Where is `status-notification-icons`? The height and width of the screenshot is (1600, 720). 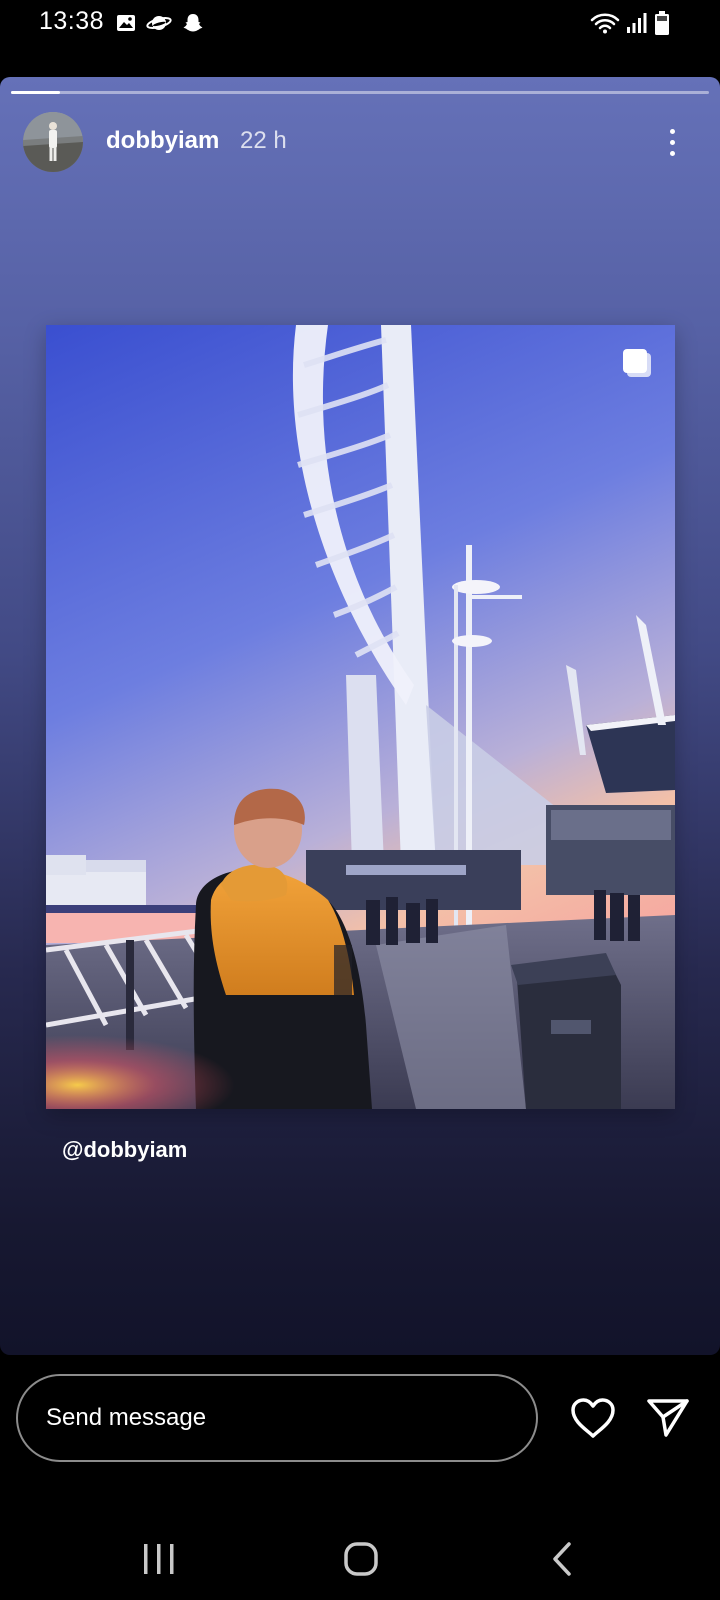
status-notification-icons is located at coordinates (160, 23).